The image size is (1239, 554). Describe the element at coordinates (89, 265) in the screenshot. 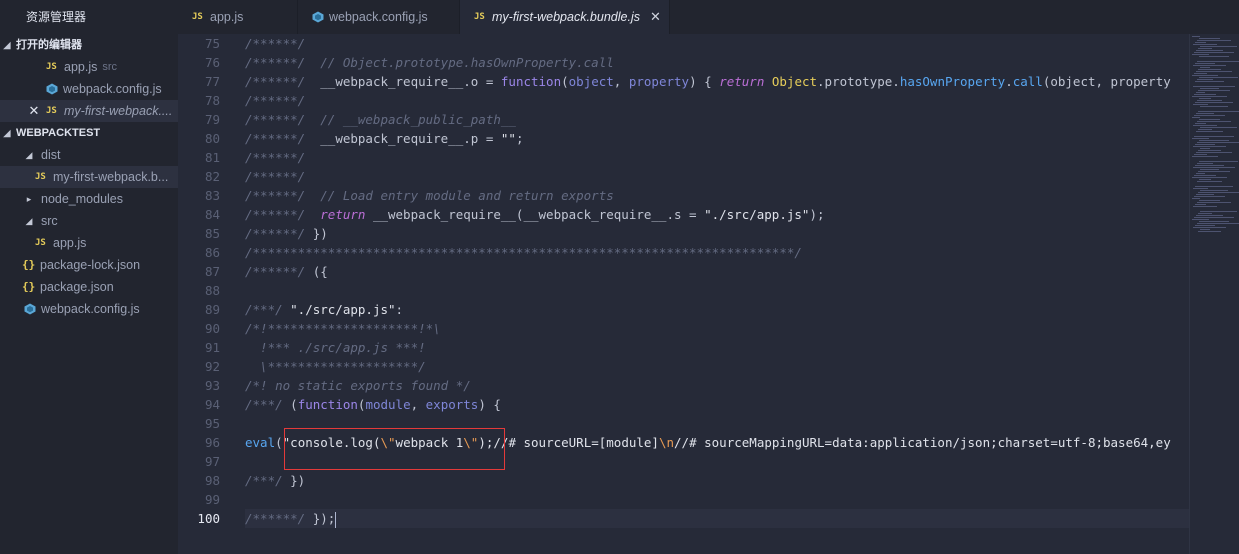

I see `tree-file-package-lock: {} package-lock.json` at that location.